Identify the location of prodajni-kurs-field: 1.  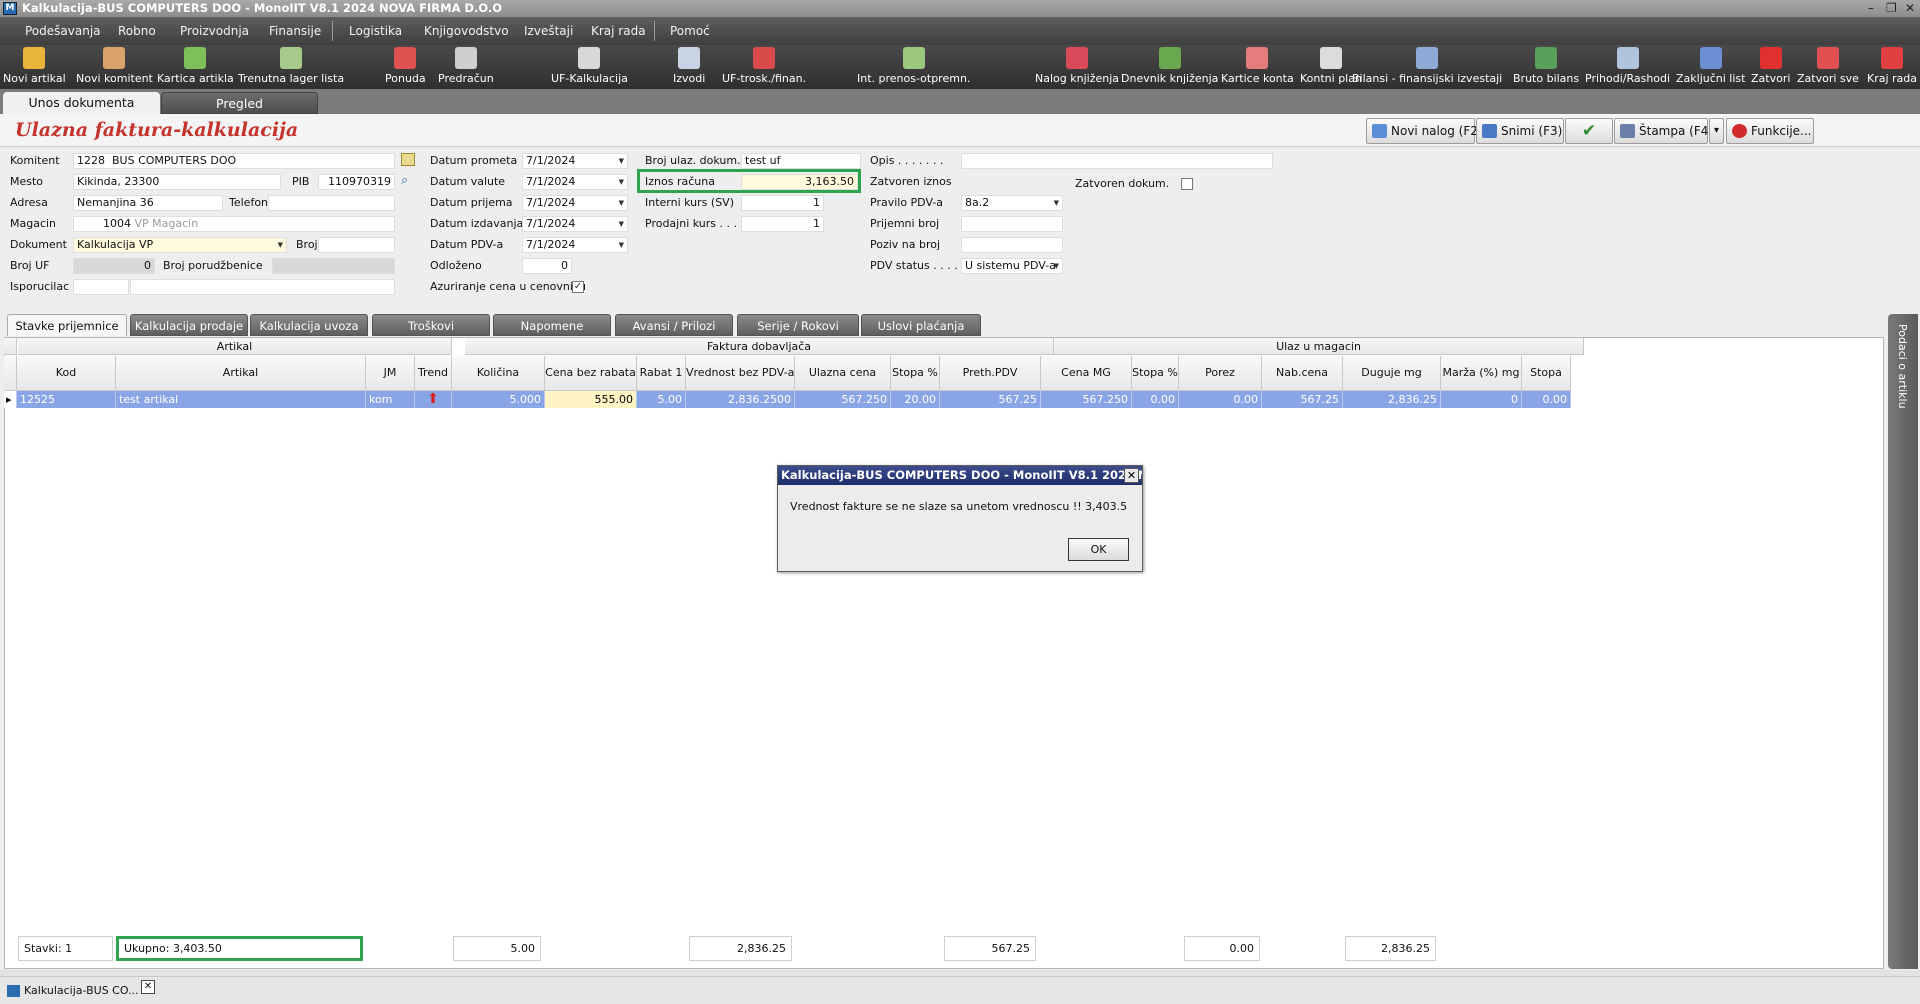
(782, 224).